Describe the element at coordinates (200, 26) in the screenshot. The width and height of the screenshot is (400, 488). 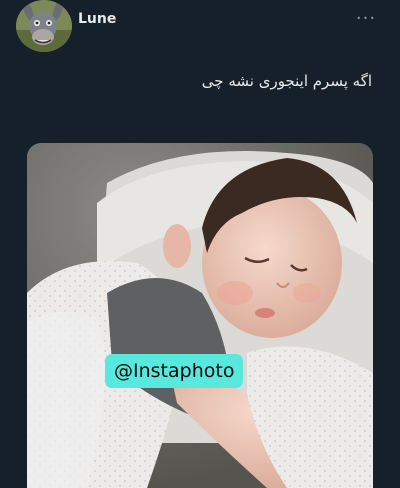
I see `tweet-header: Lune ···` at that location.